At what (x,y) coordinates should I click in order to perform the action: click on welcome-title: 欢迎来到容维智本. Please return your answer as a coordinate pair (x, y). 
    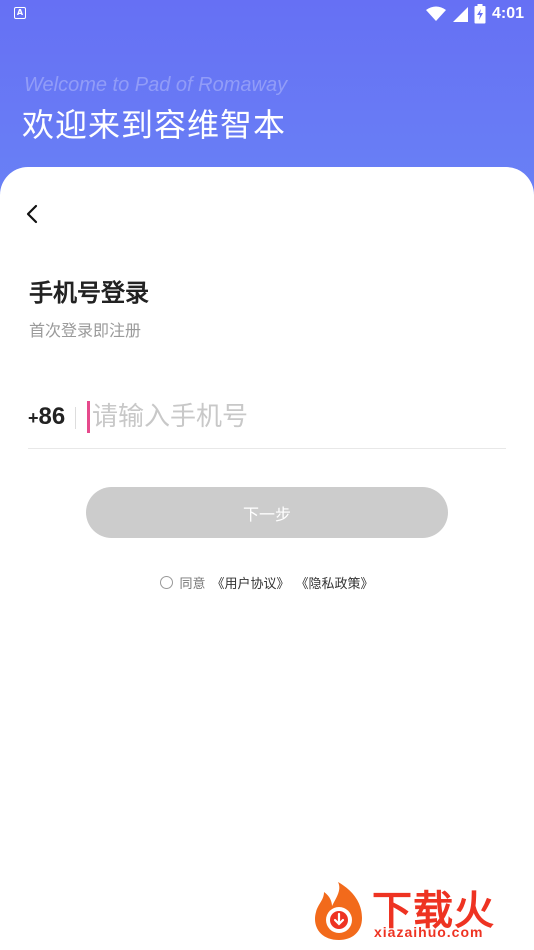
    Looking at the image, I should click on (154, 125).